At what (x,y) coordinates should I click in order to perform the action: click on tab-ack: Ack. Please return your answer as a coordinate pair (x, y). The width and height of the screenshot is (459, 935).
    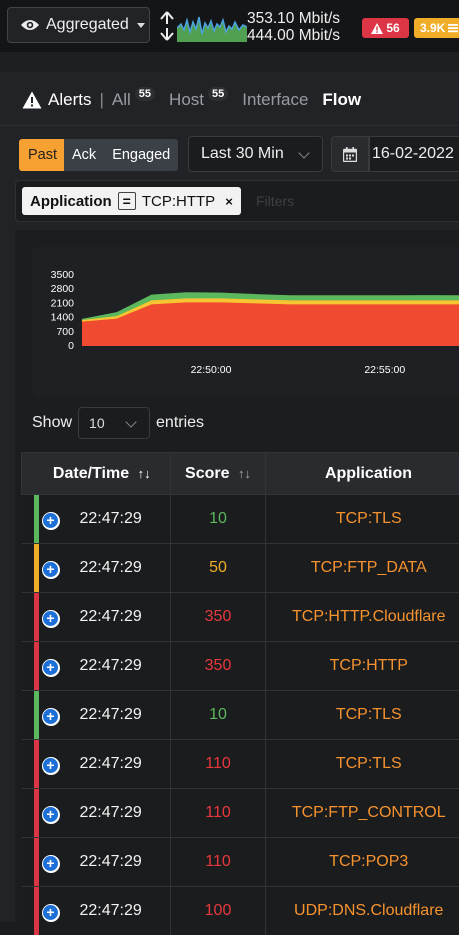
    Looking at the image, I should click on (84, 155).